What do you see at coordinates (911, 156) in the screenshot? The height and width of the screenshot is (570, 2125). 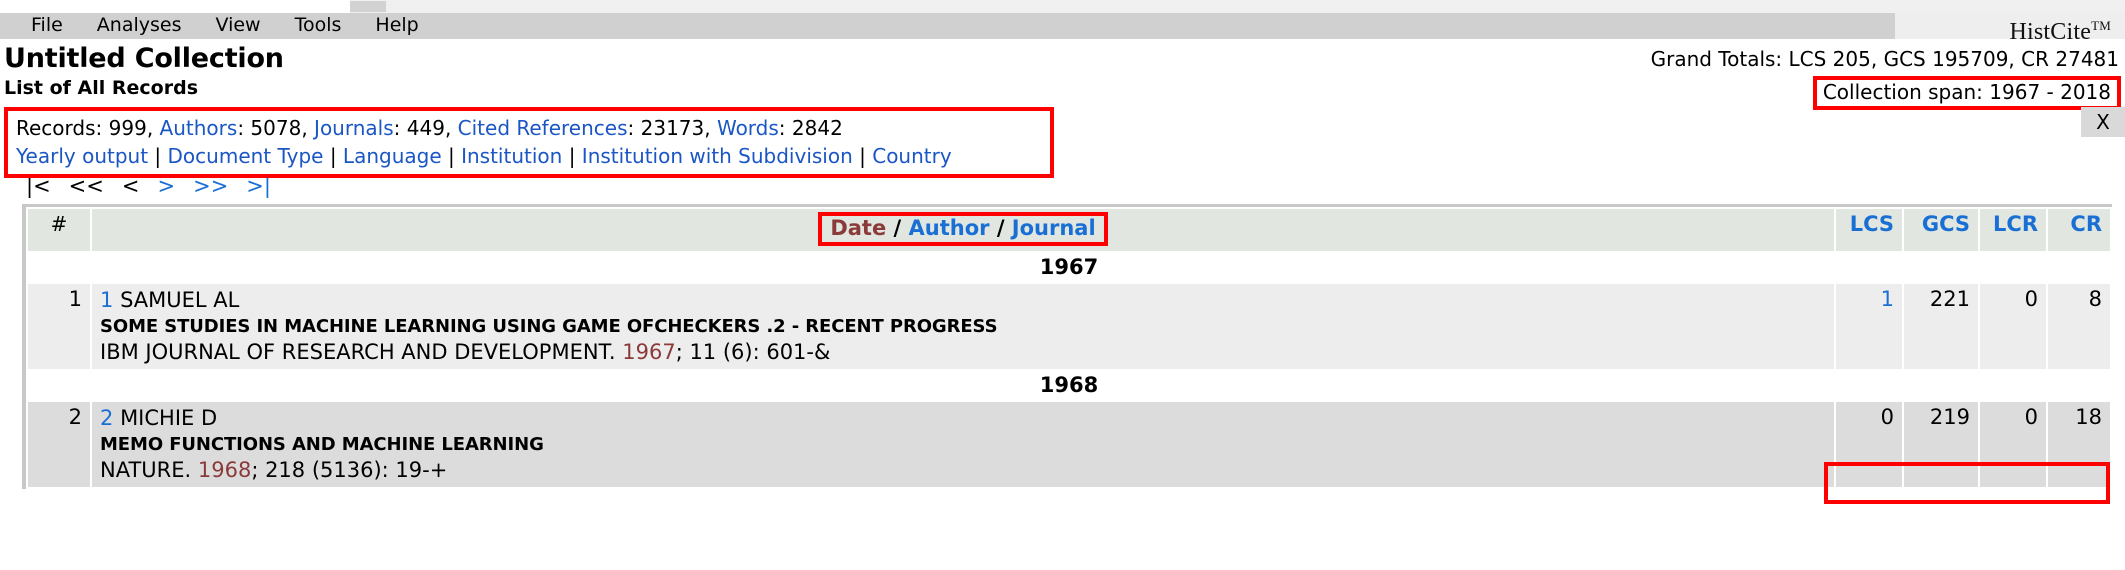 I see `link-country: Country` at bounding box center [911, 156].